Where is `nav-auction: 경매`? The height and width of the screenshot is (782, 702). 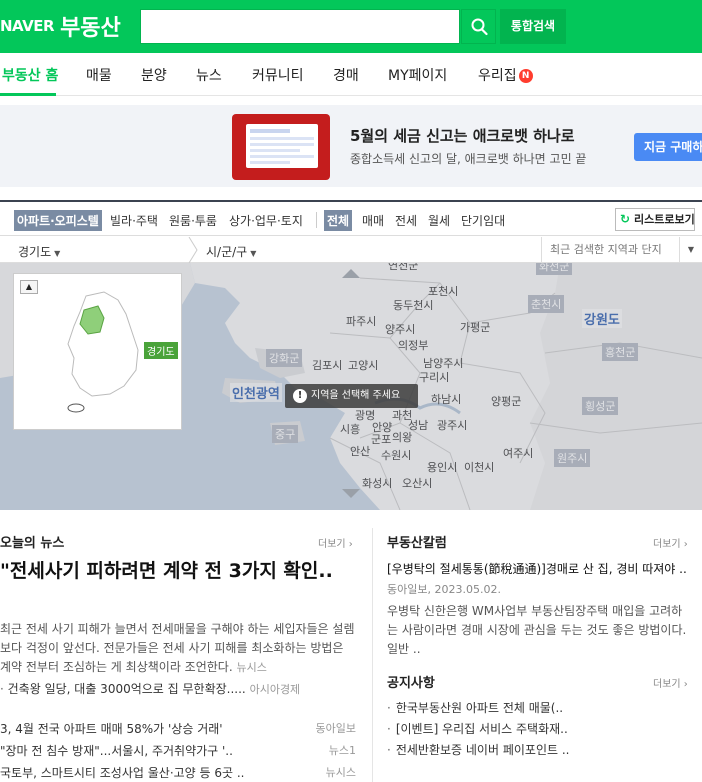
nav-auction: 경매 is located at coordinates (346, 75).